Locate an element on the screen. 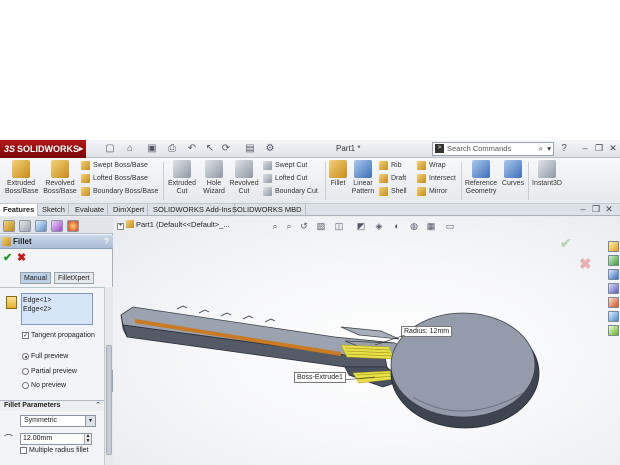 This screenshot has height=465, width=620. solidworks-forum-icon is located at coordinates (613, 330).